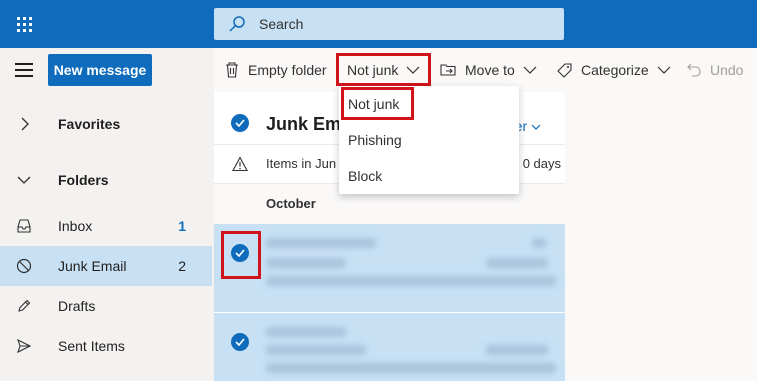 This screenshot has width=757, height=381. Describe the element at coordinates (25, 124) in the screenshot. I see `chevron-right-icon` at that location.